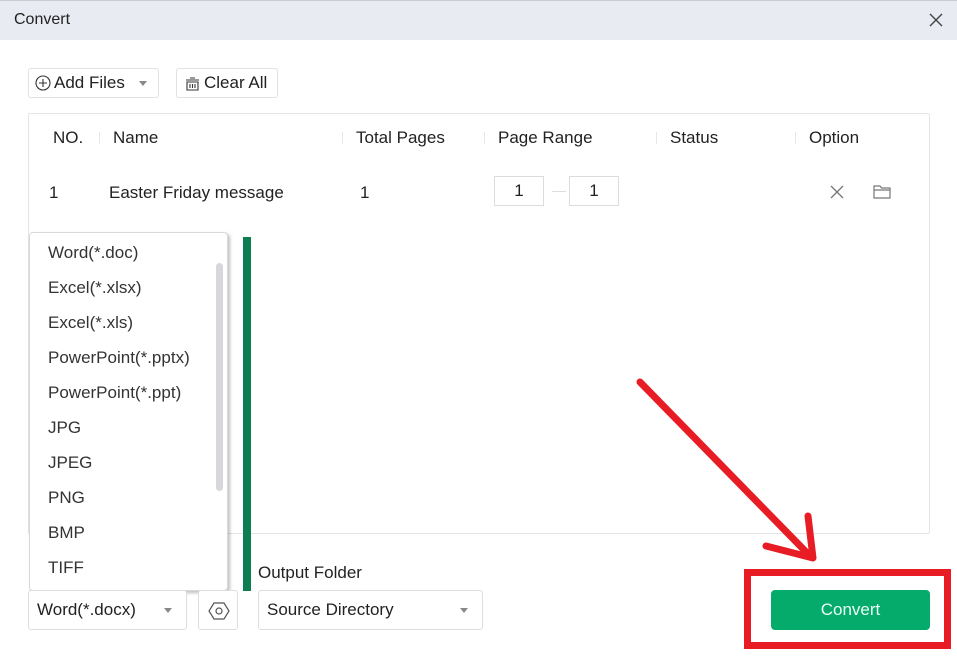 The height and width of the screenshot is (657, 957). I want to click on clear-all-button: Clear All, so click(227, 83).